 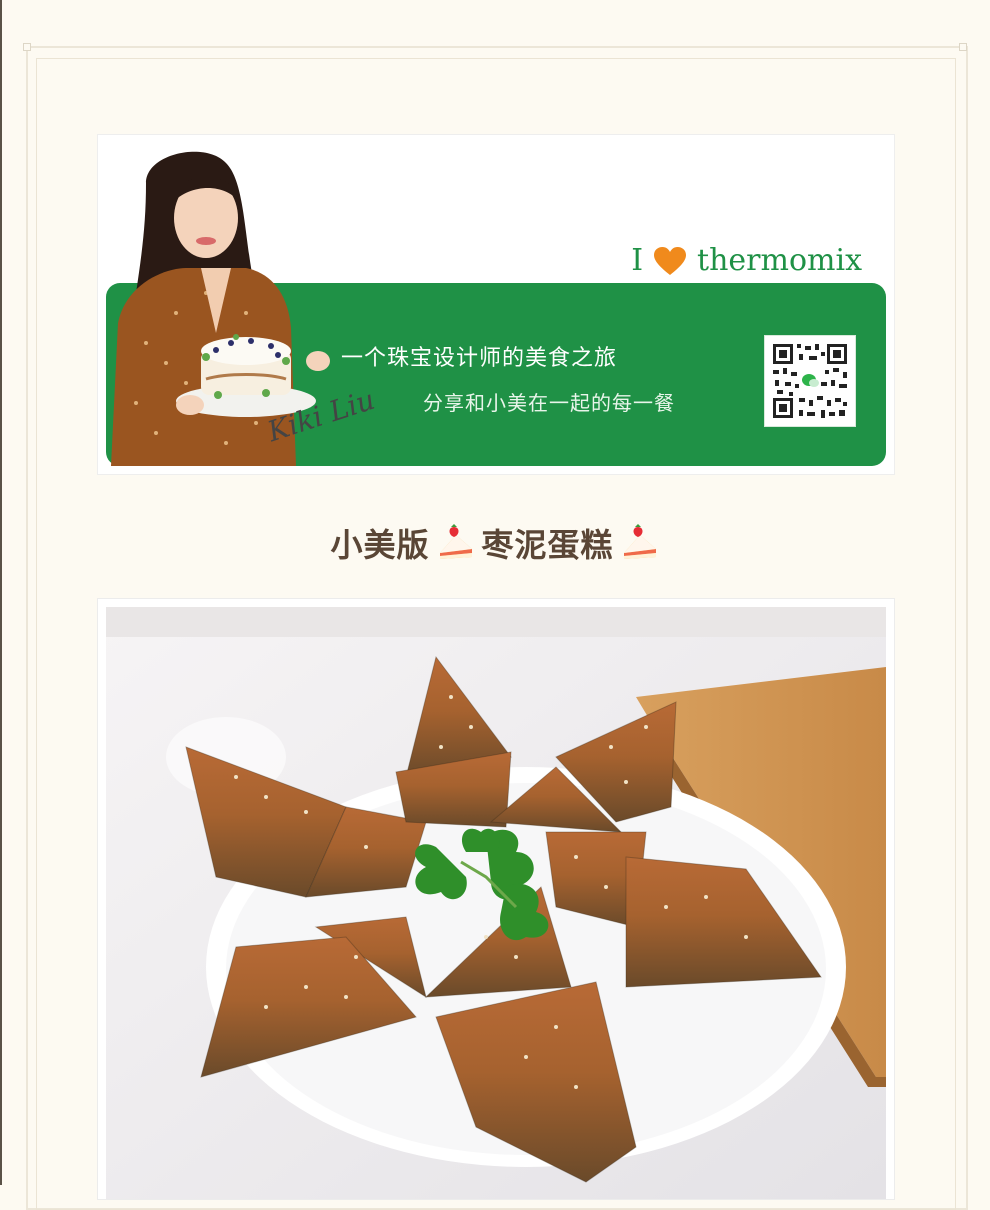 I want to click on love-prefix: I, so click(x=637, y=260).